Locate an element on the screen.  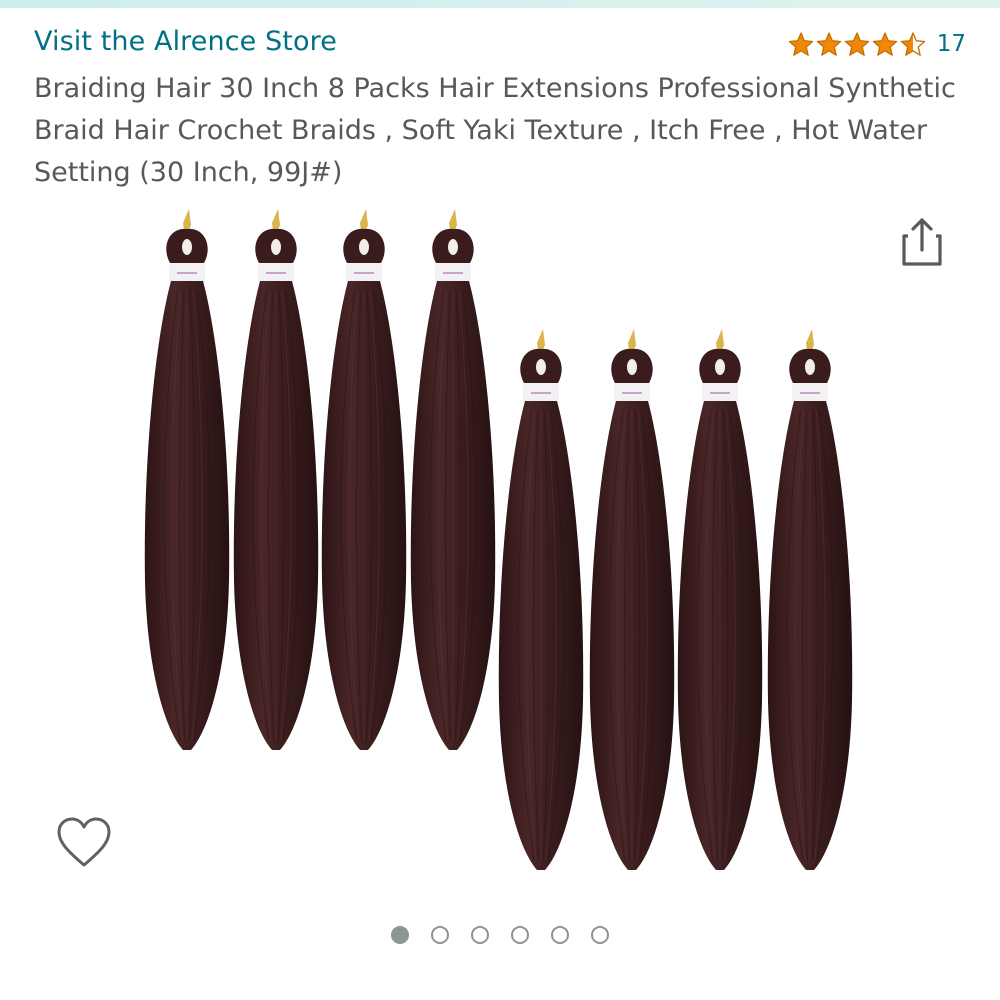
rating-summary: 17 is located at coordinates (876, 44).